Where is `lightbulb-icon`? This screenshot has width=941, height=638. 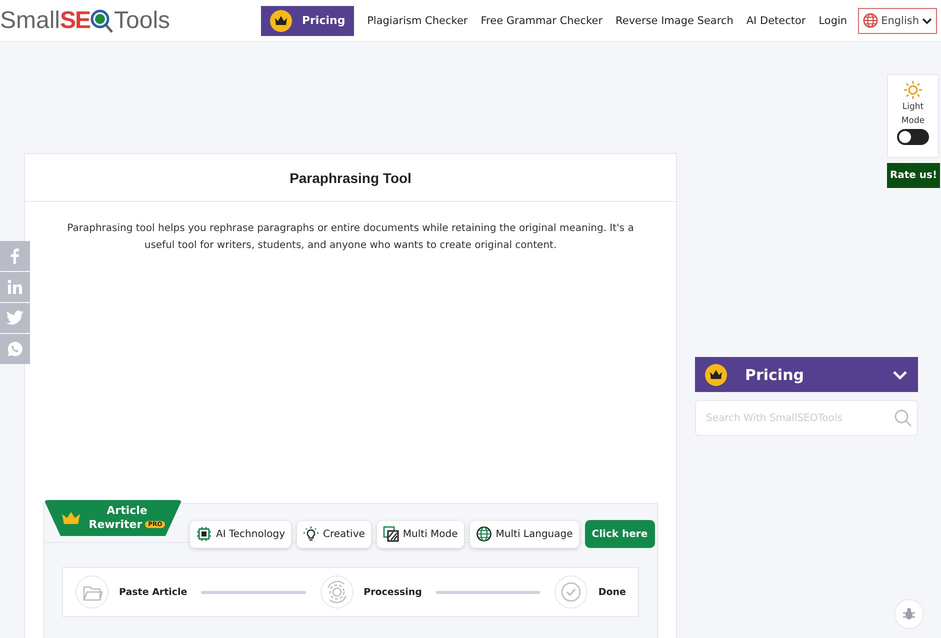
lightbulb-icon is located at coordinates (310, 534).